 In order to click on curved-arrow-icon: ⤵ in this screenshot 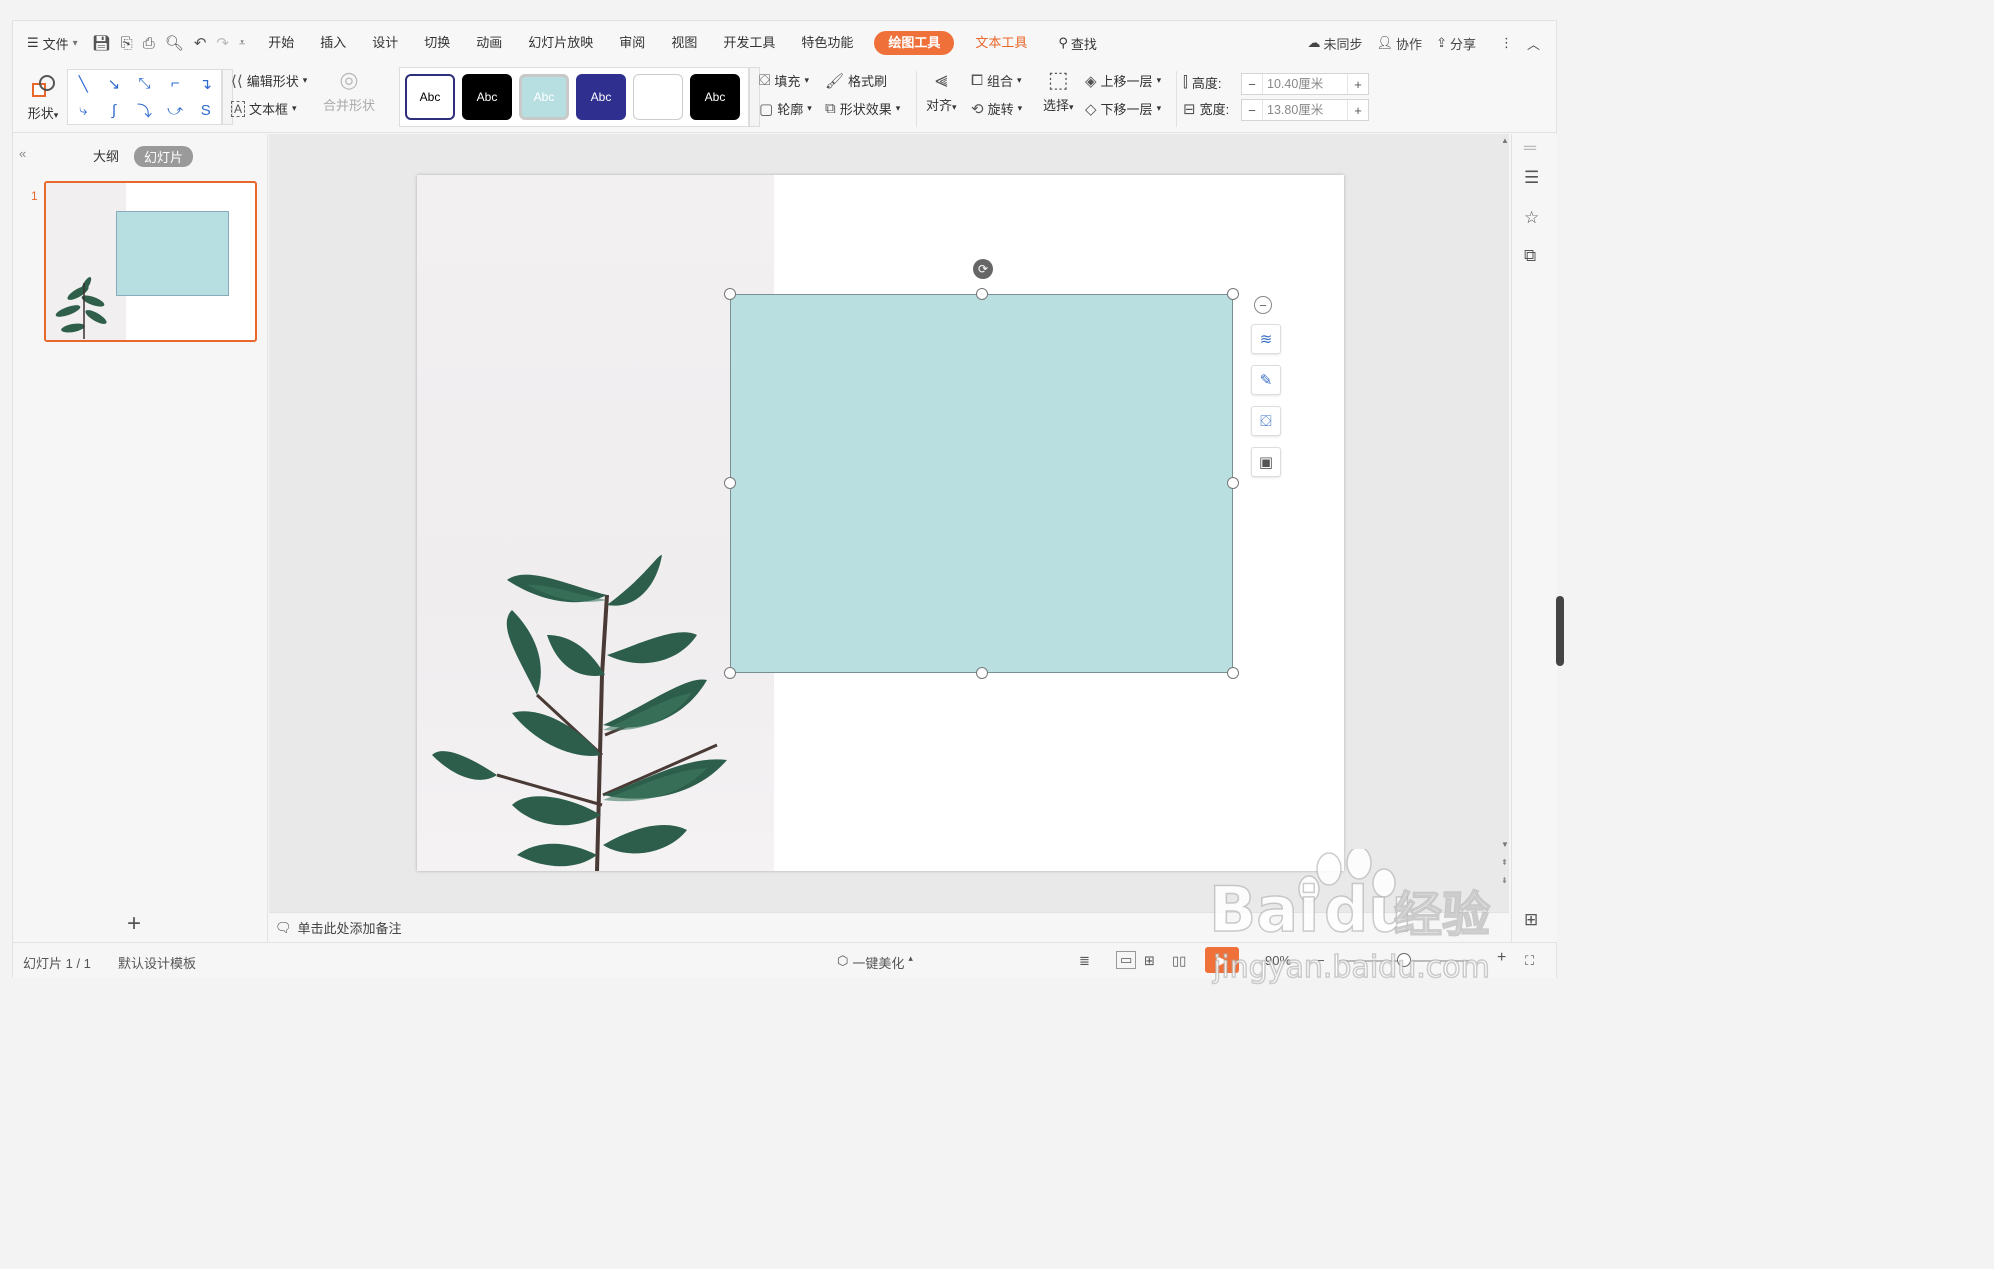, I will do `click(144, 110)`.